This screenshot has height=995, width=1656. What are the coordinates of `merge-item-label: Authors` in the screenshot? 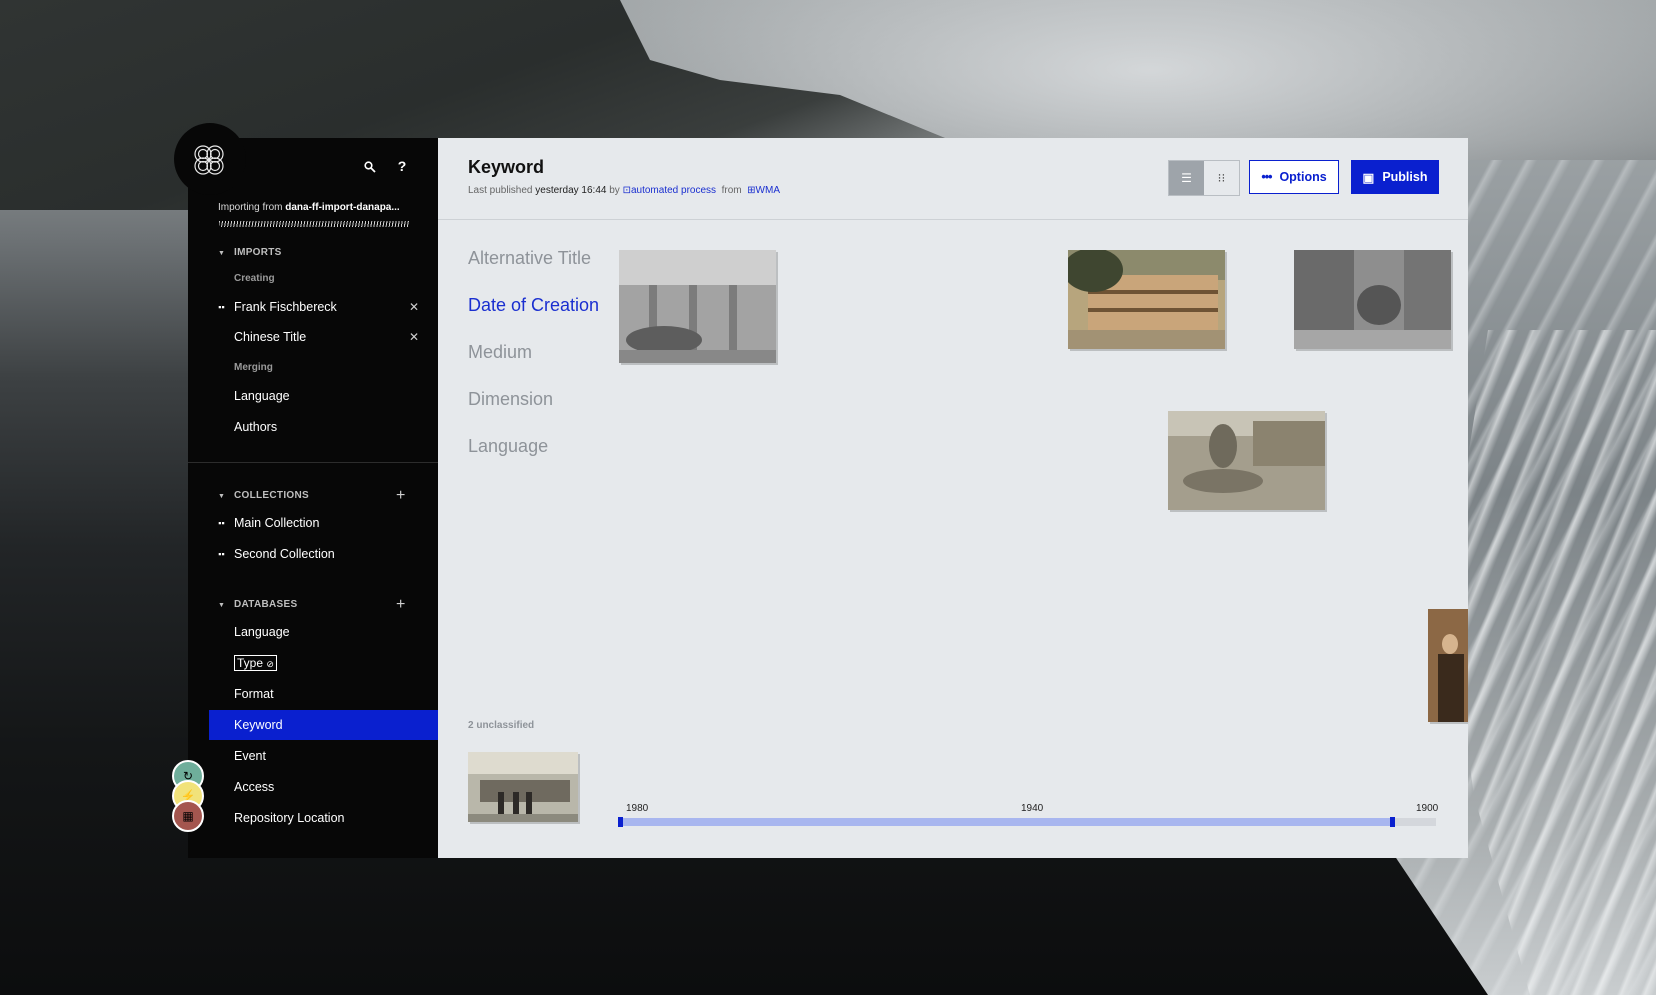 It's located at (256, 427).